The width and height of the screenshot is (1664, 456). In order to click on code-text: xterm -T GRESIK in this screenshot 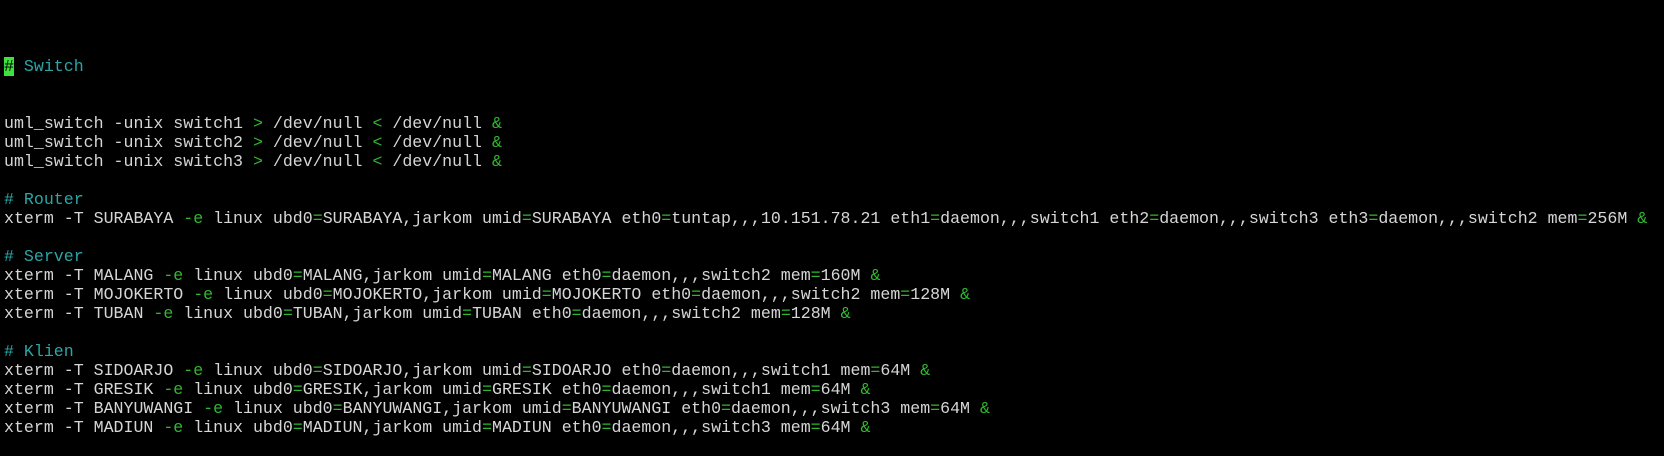, I will do `click(84, 389)`.